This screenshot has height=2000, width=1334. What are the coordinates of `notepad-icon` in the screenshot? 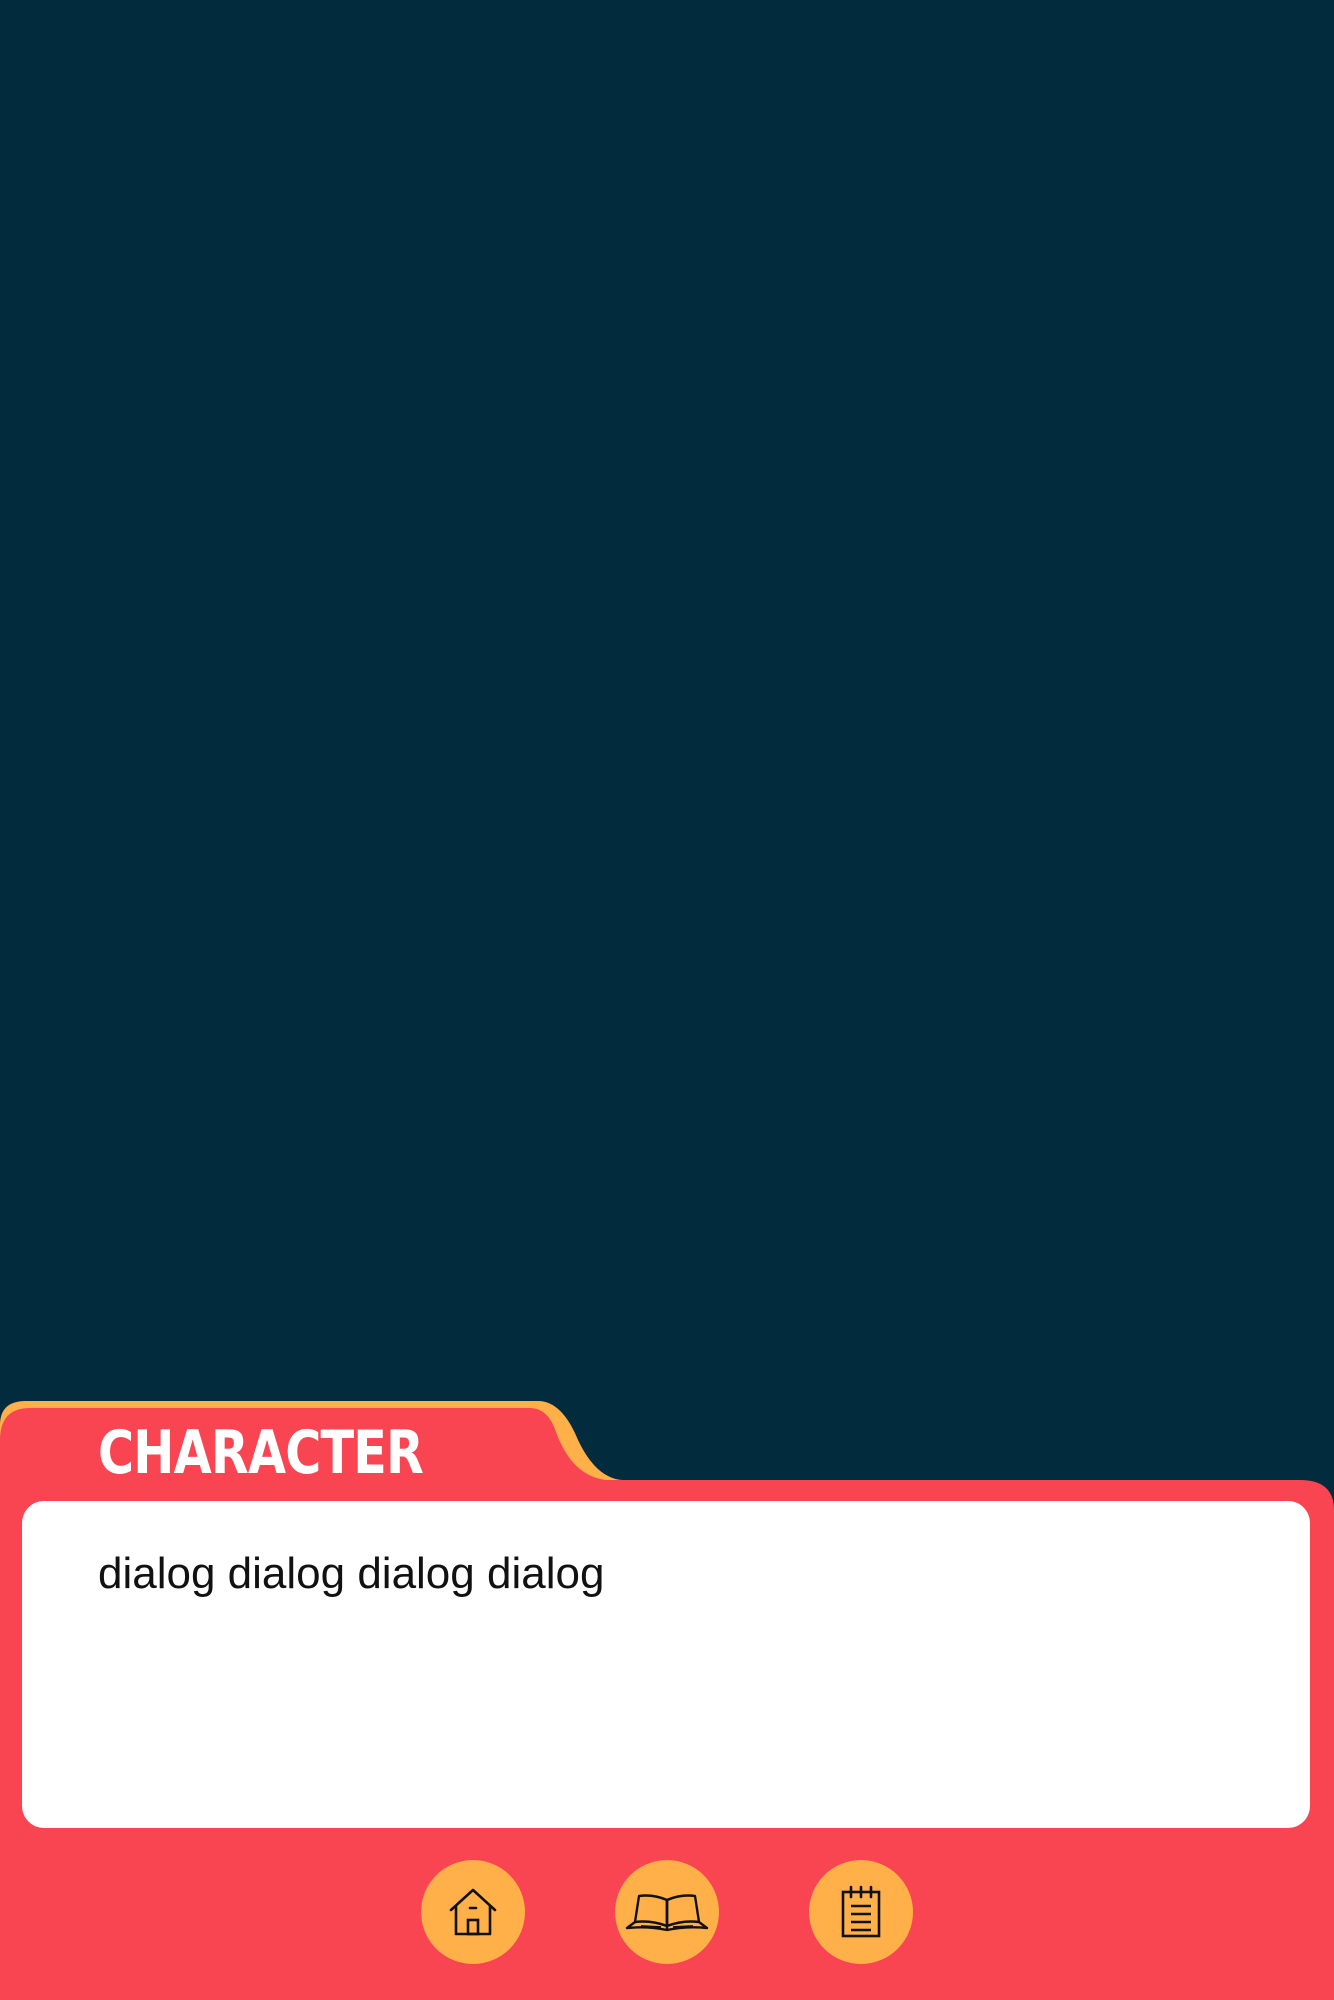 It's located at (861, 1911).